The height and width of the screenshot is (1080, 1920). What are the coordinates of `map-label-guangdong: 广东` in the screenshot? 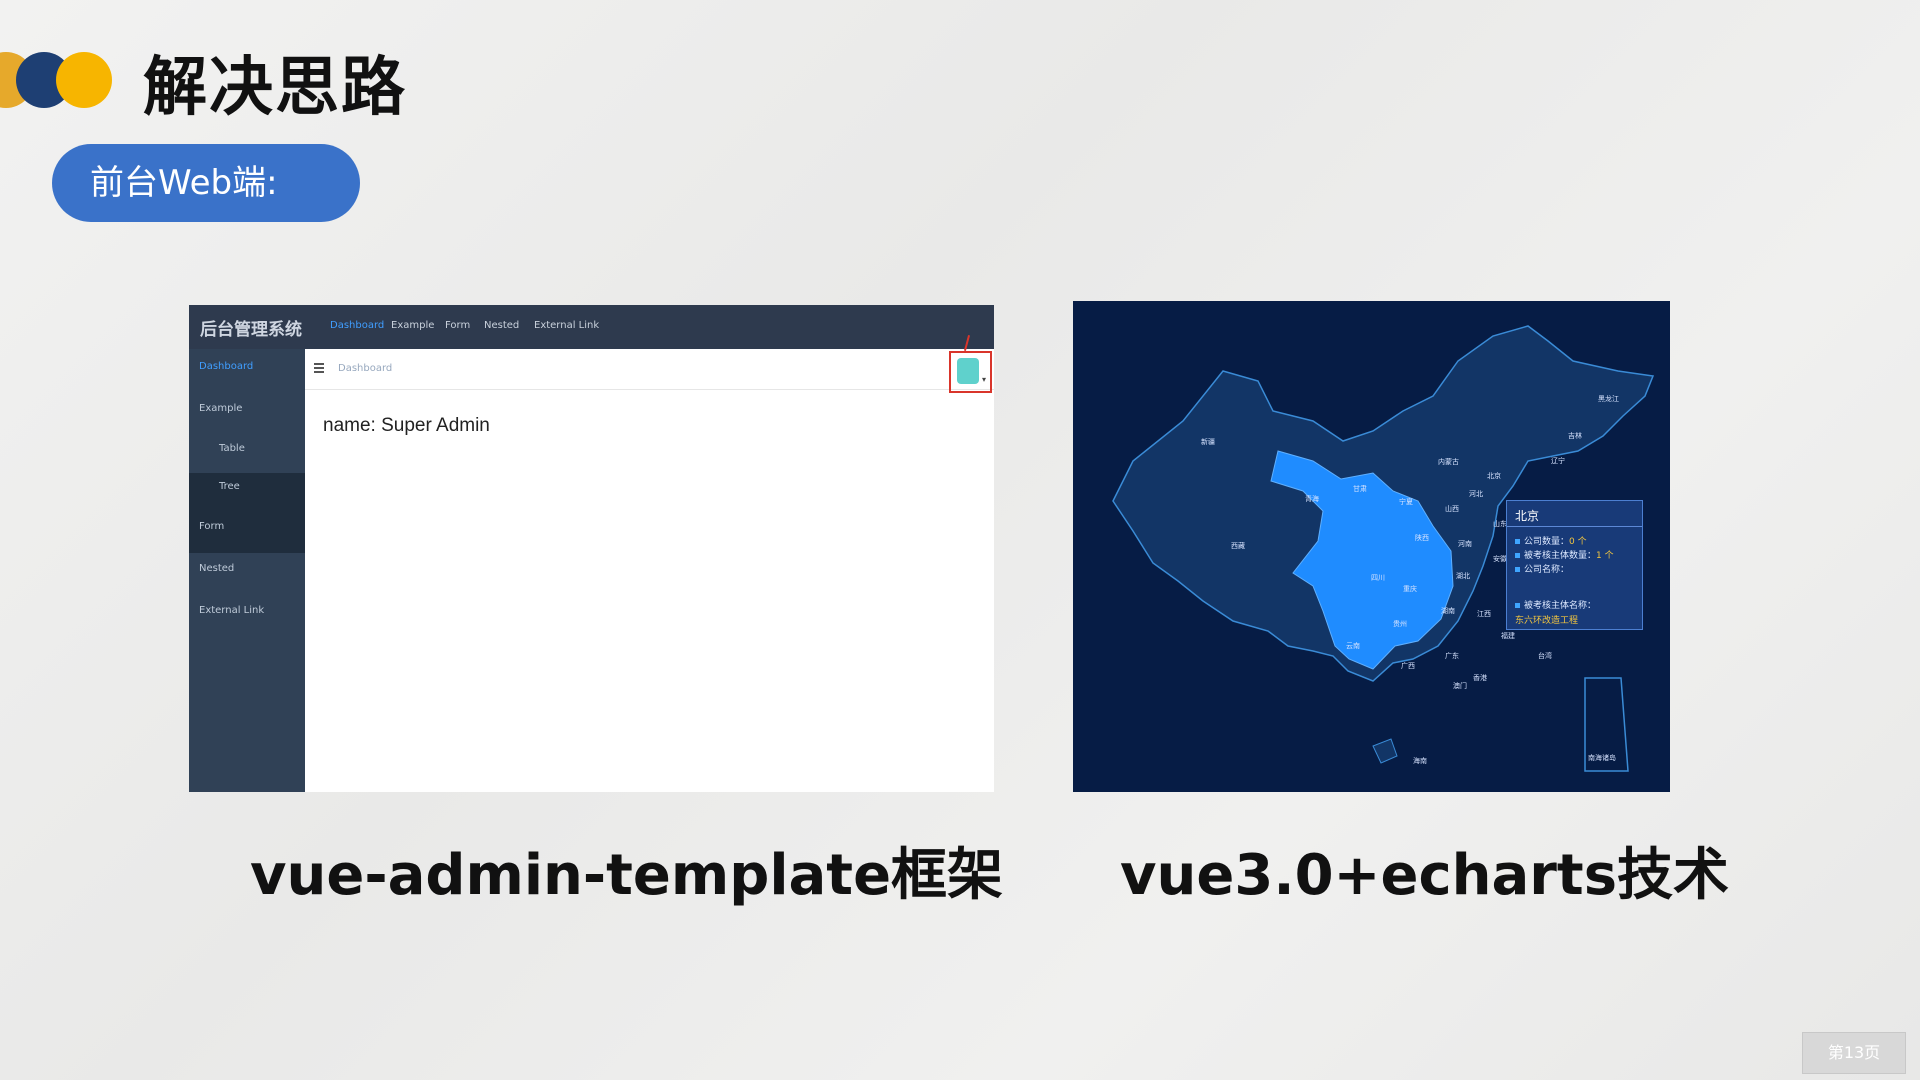 It's located at (1452, 656).